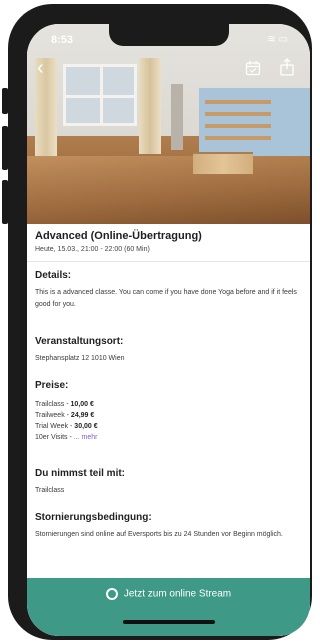 Image resolution: width=320 pixels, height=644 pixels. What do you see at coordinates (168, 261) in the screenshot?
I see `divider` at bounding box center [168, 261].